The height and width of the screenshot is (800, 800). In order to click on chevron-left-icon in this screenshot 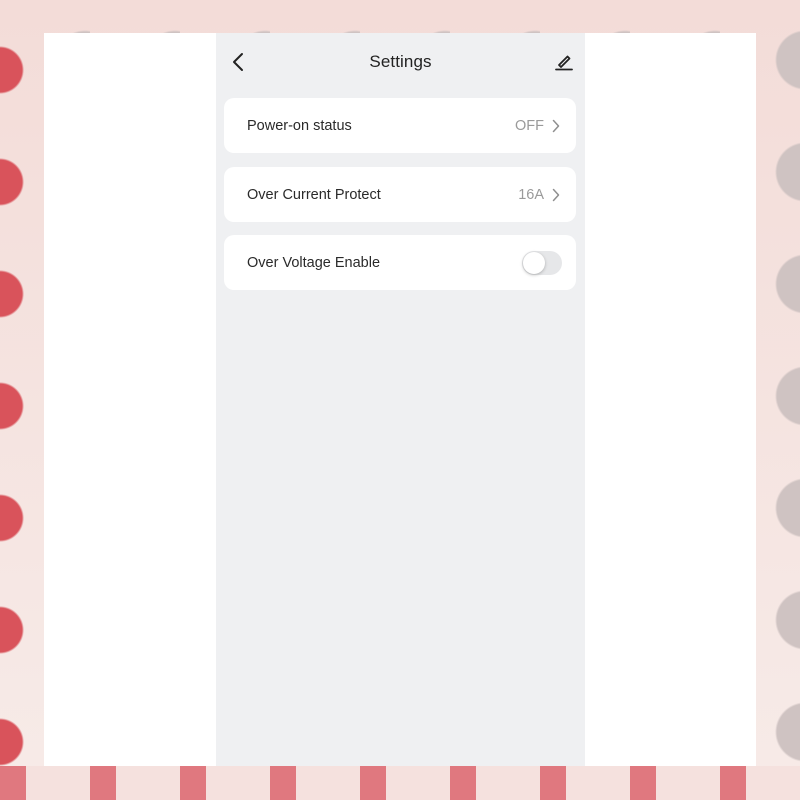, I will do `click(238, 62)`.